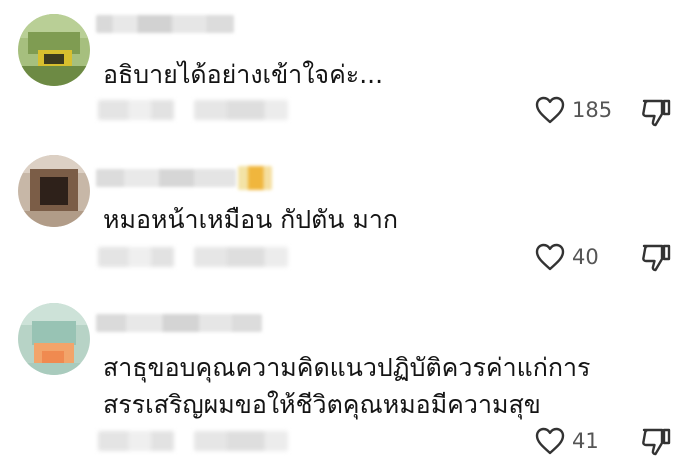  Describe the element at coordinates (322, 404) in the screenshot. I see `comment-text-line-2: สรรเสริญผมขอให้ชีวิตคุณหมอมีความสุข` at that location.